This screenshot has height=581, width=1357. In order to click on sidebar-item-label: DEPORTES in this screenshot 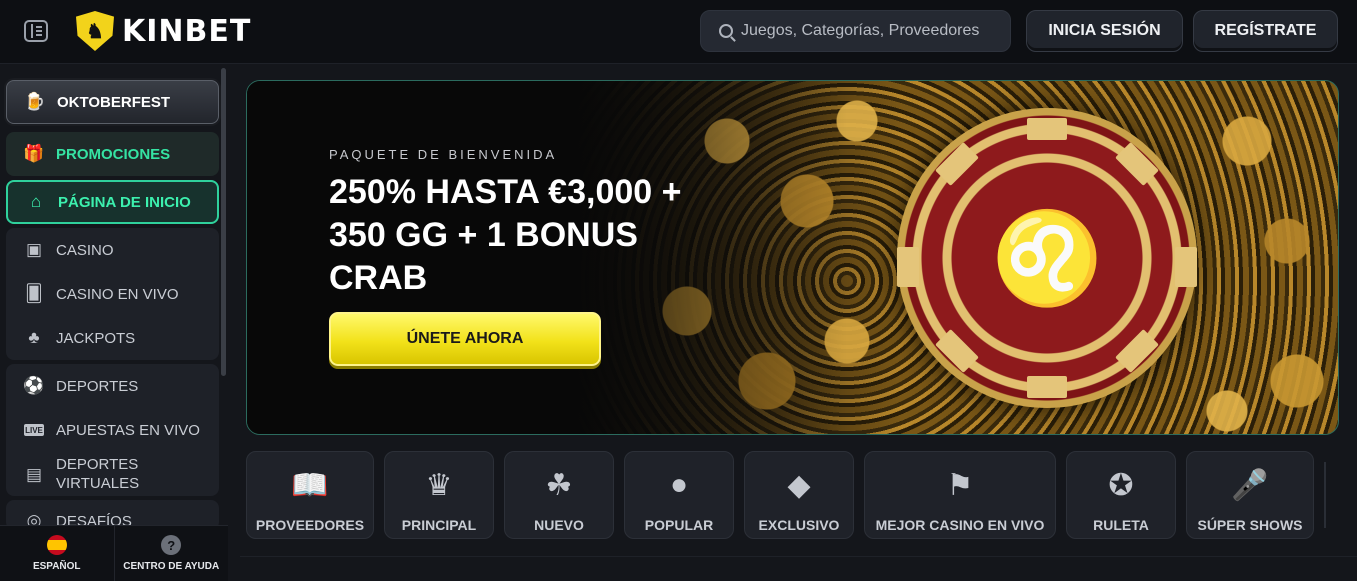, I will do `click(97, 386)`.